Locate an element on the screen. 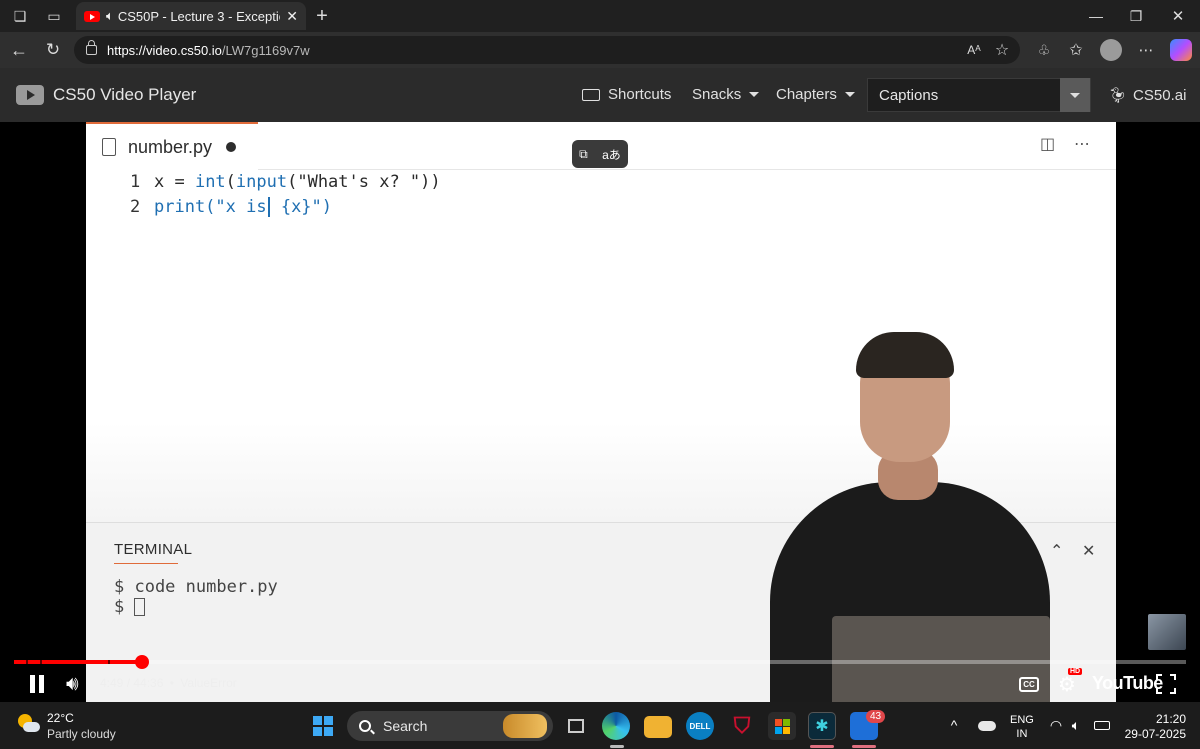  captions-dropdown-button is located at coordinates (1075, 95).